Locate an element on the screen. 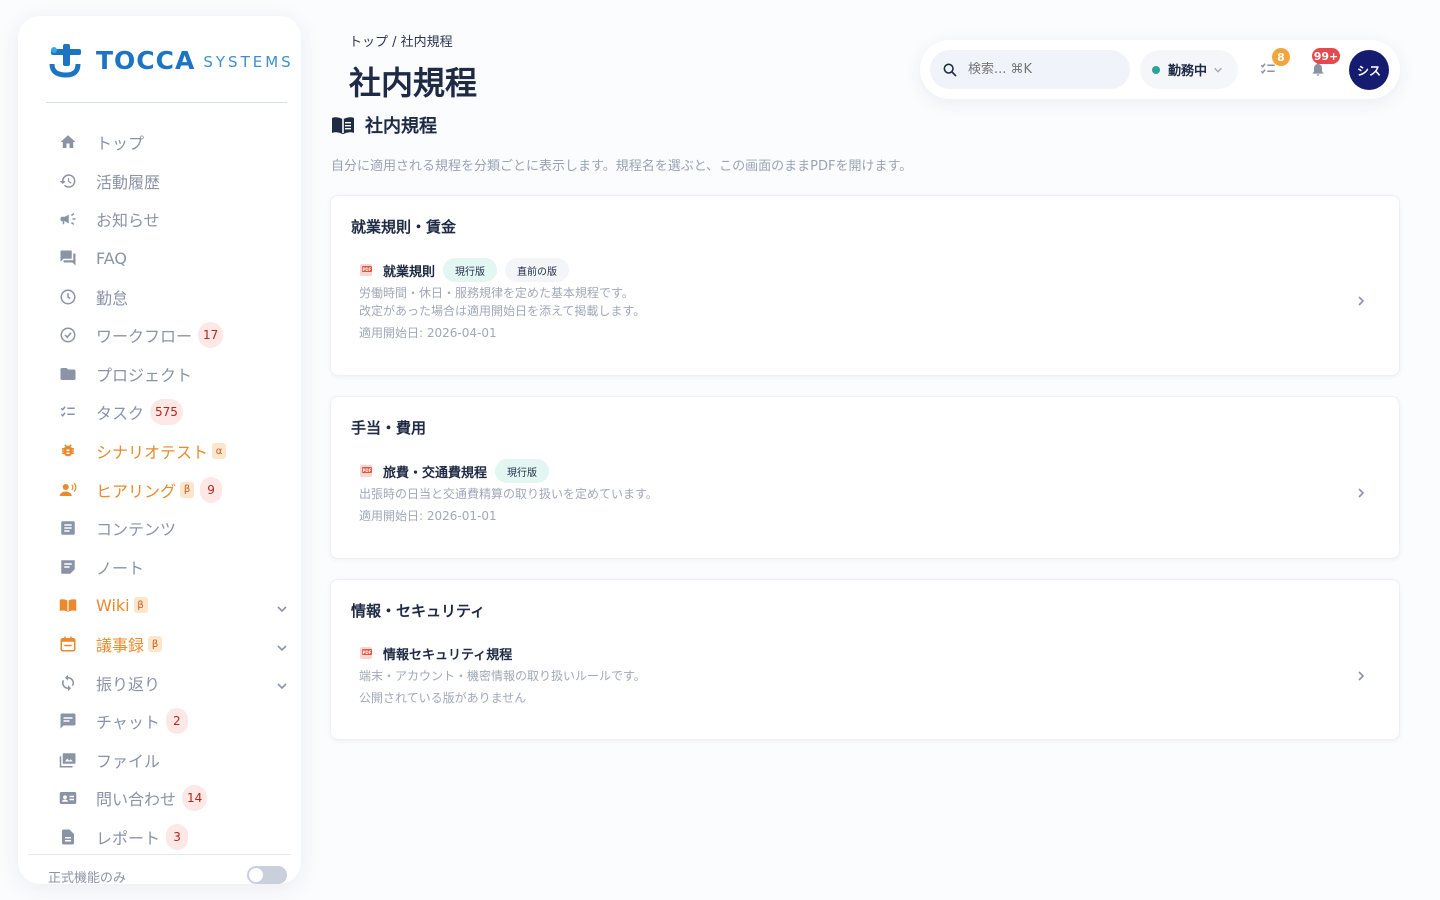  sidebar-item-activity: 活動履歴 is located at coordinates (173, 181).